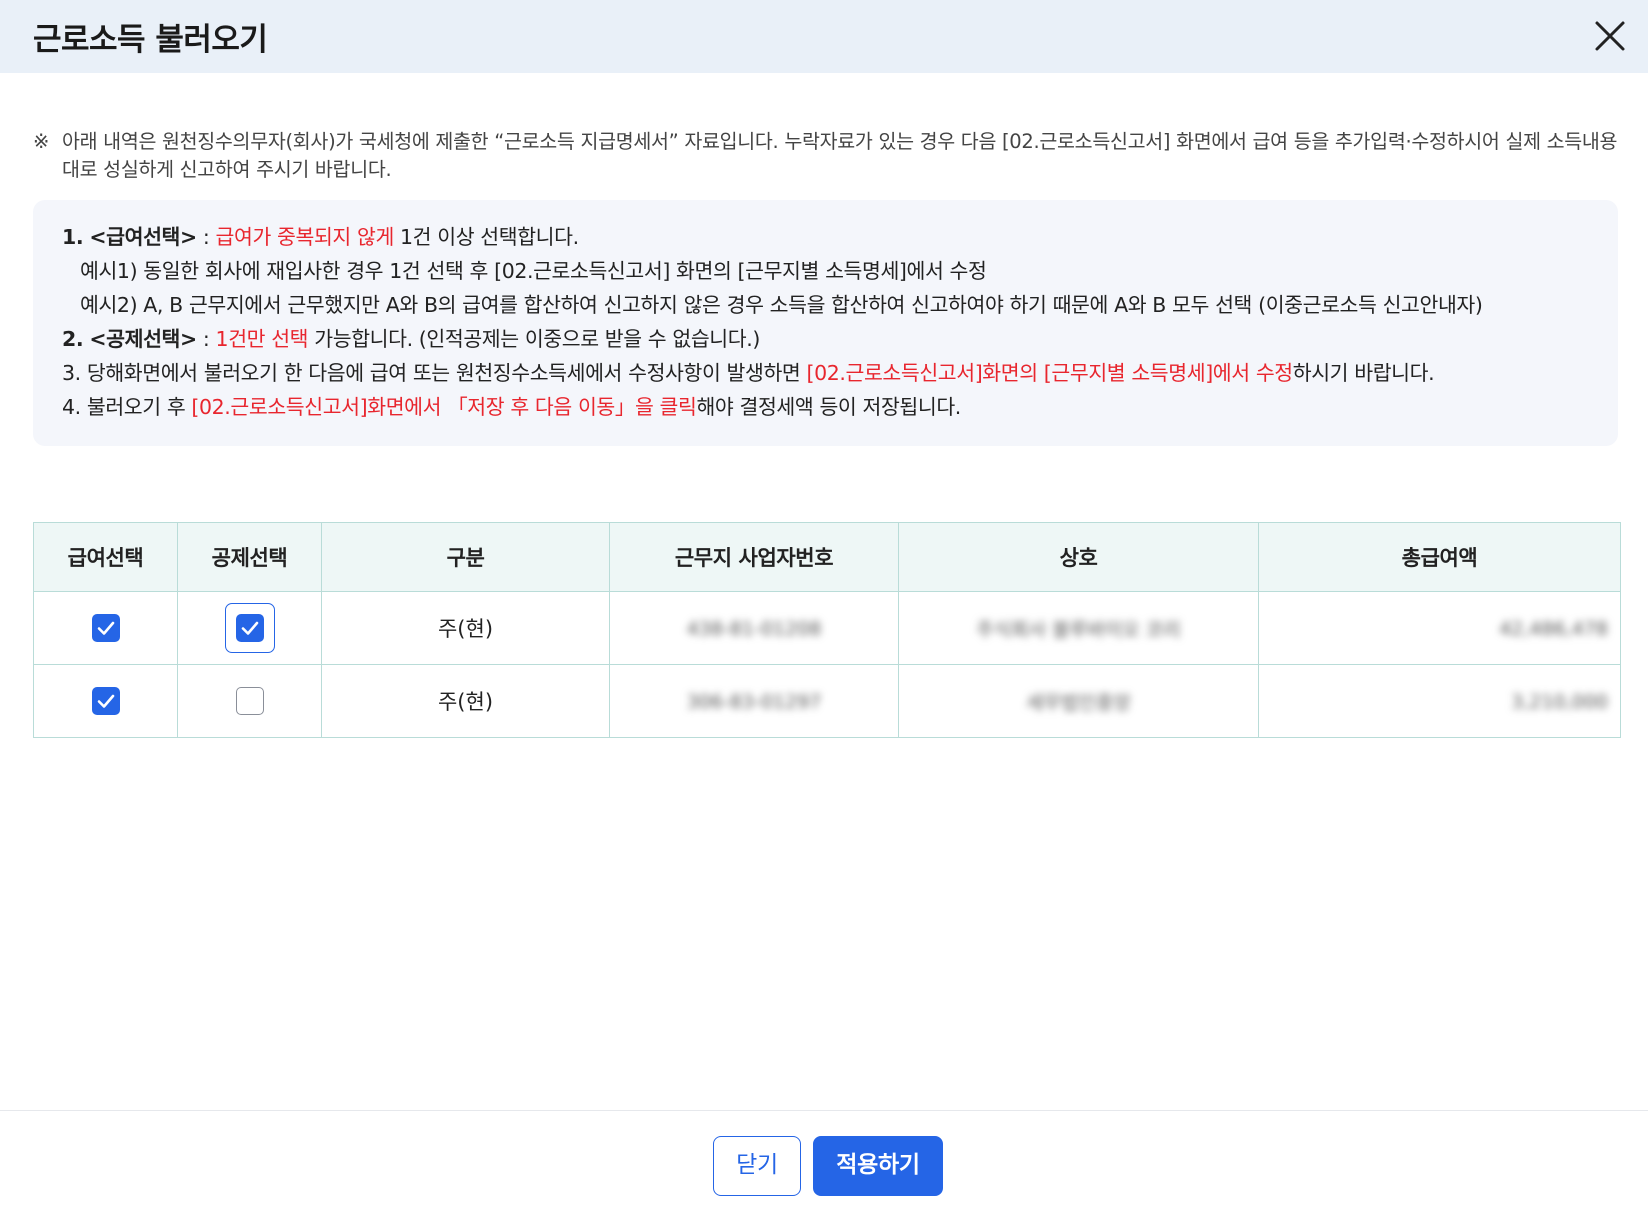 The height and width of the screenshot is (1212, 1648). I want to click on total-salary-value: 3,210,000, so click(1559, 702).